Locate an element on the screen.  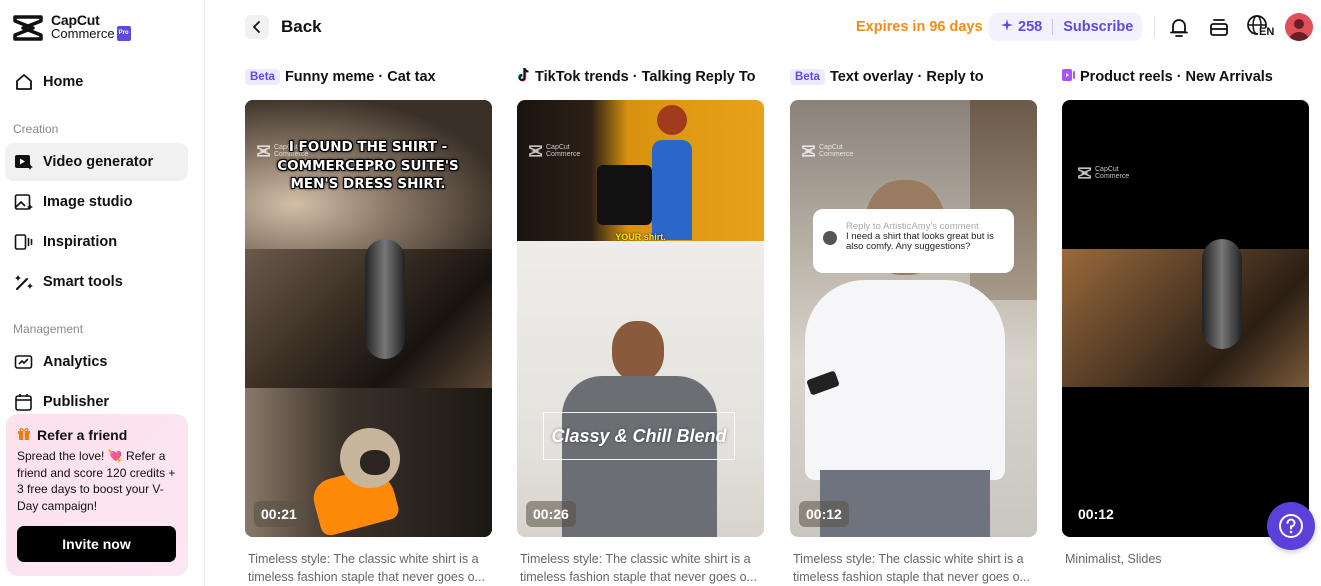
sidebar-item-analytics: Analytics is located at coordinates (96, 362).